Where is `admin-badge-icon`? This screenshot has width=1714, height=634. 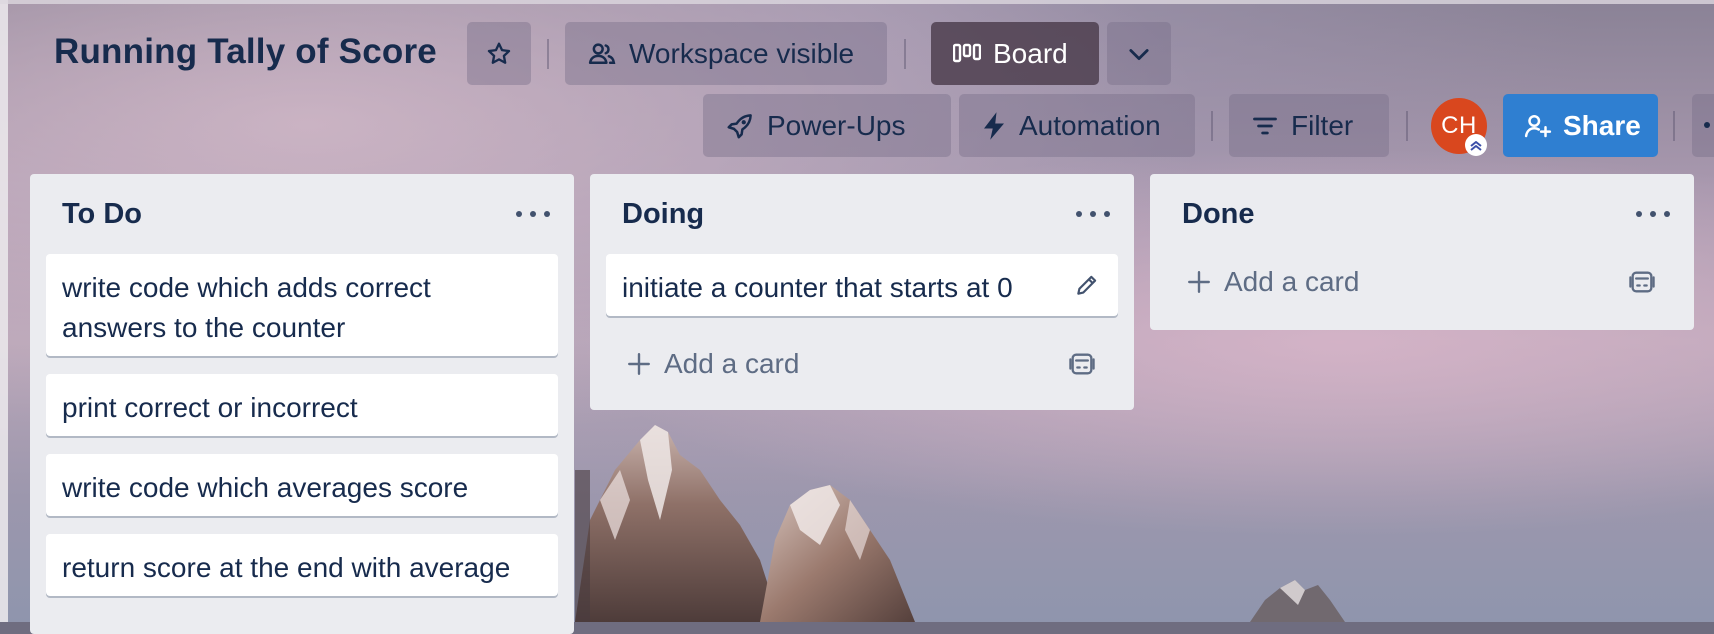
admin-badge-icon is located at coordinates (1476, 145).